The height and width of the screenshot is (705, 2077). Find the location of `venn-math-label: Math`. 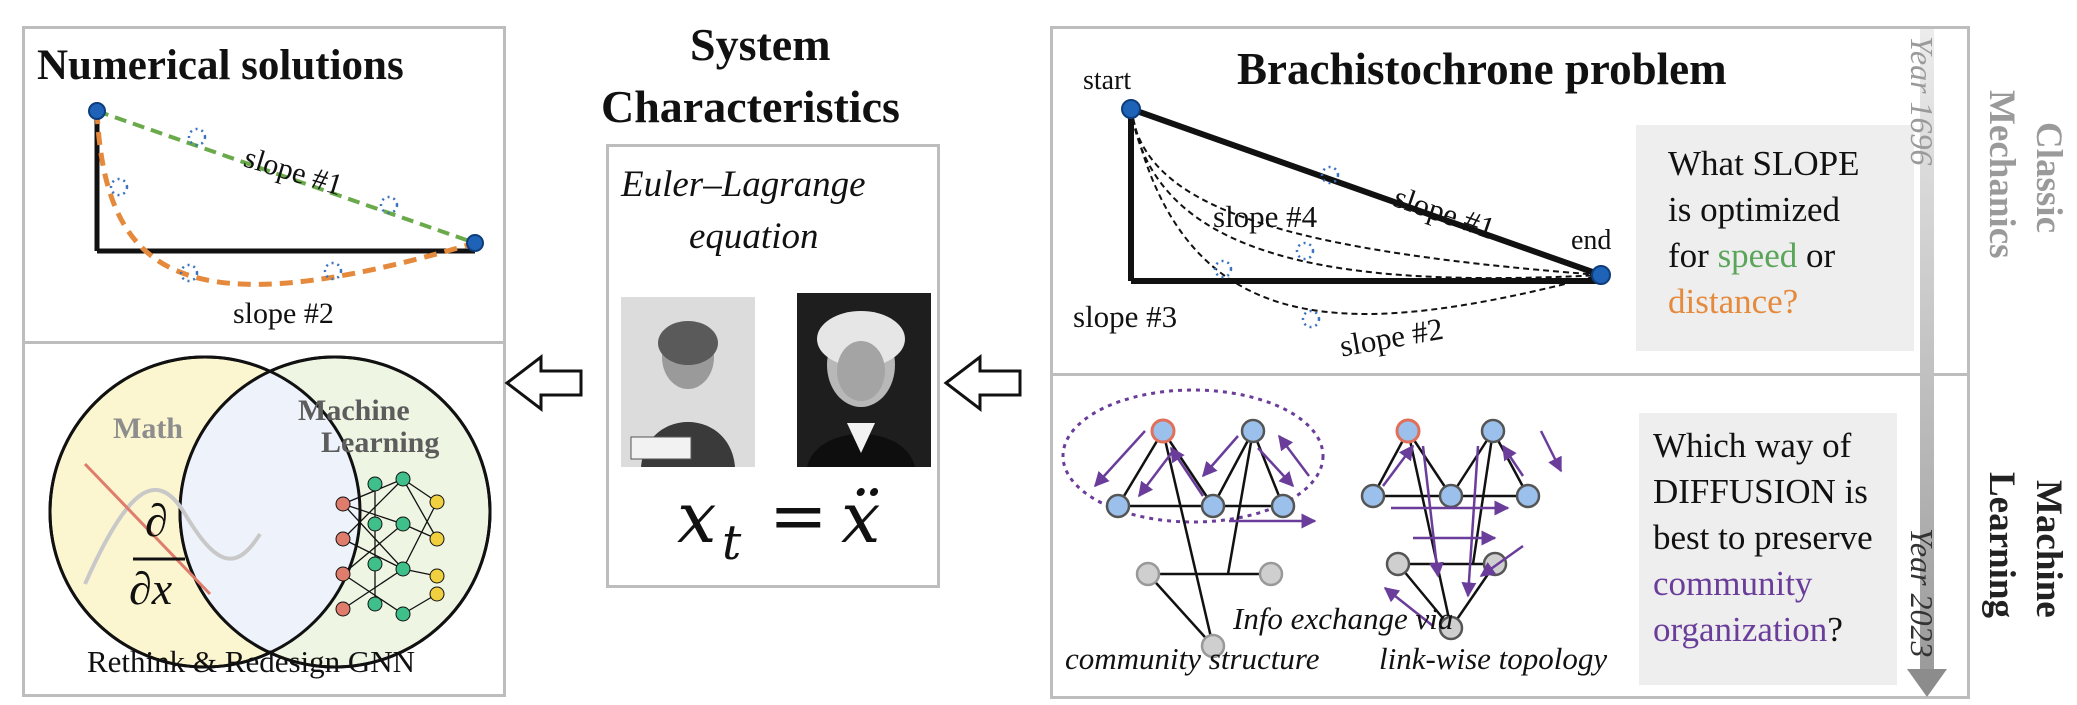

venn-math-label: Math is located at coordinates (148, 428).